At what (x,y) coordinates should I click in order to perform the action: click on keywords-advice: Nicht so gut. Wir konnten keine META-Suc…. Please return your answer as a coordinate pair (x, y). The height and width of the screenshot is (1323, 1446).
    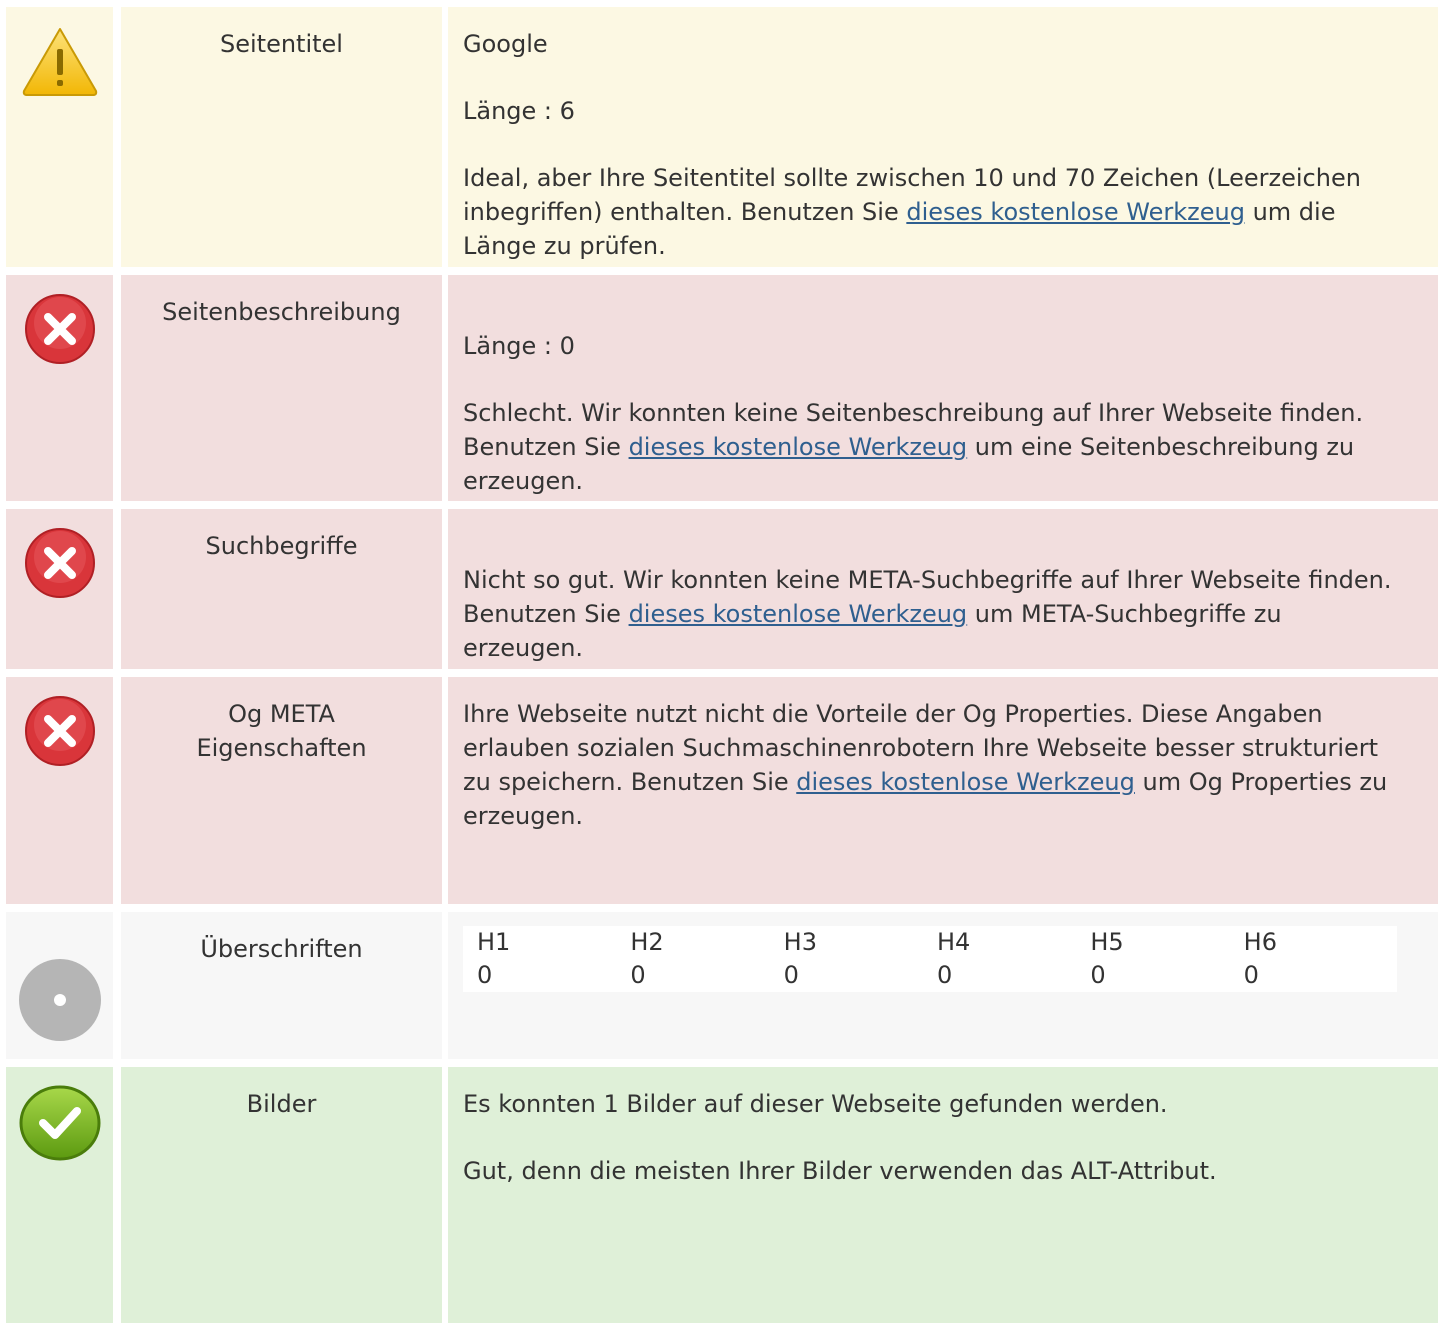
    Looking at the image, I should click on (927, 614).